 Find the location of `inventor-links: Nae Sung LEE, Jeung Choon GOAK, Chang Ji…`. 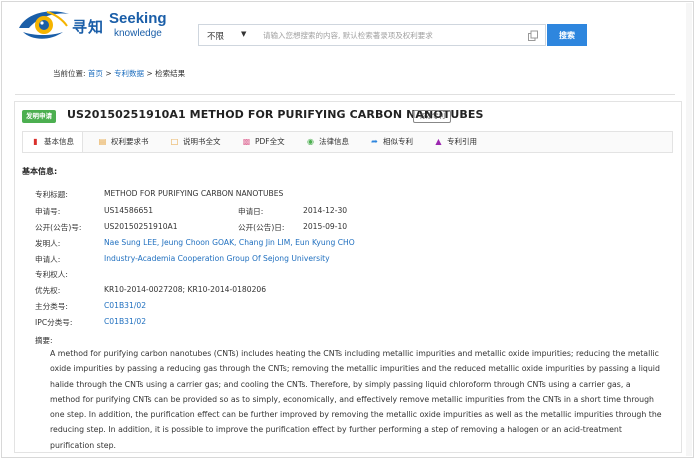

inventor-links: Nae Sung LEE, Jeung Choon GOAK, Chang Ji… is located at coordinates (229, 242).